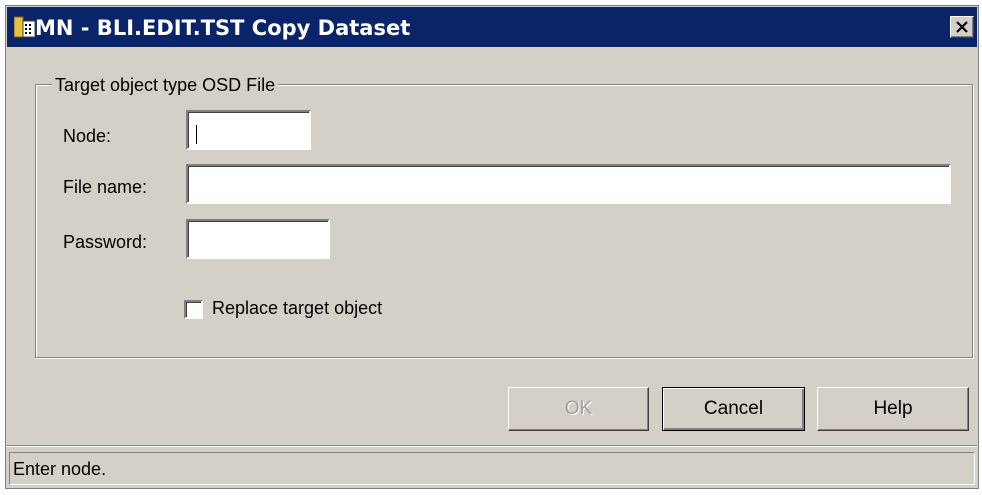  I want to click on password-input, so click(258, 239).